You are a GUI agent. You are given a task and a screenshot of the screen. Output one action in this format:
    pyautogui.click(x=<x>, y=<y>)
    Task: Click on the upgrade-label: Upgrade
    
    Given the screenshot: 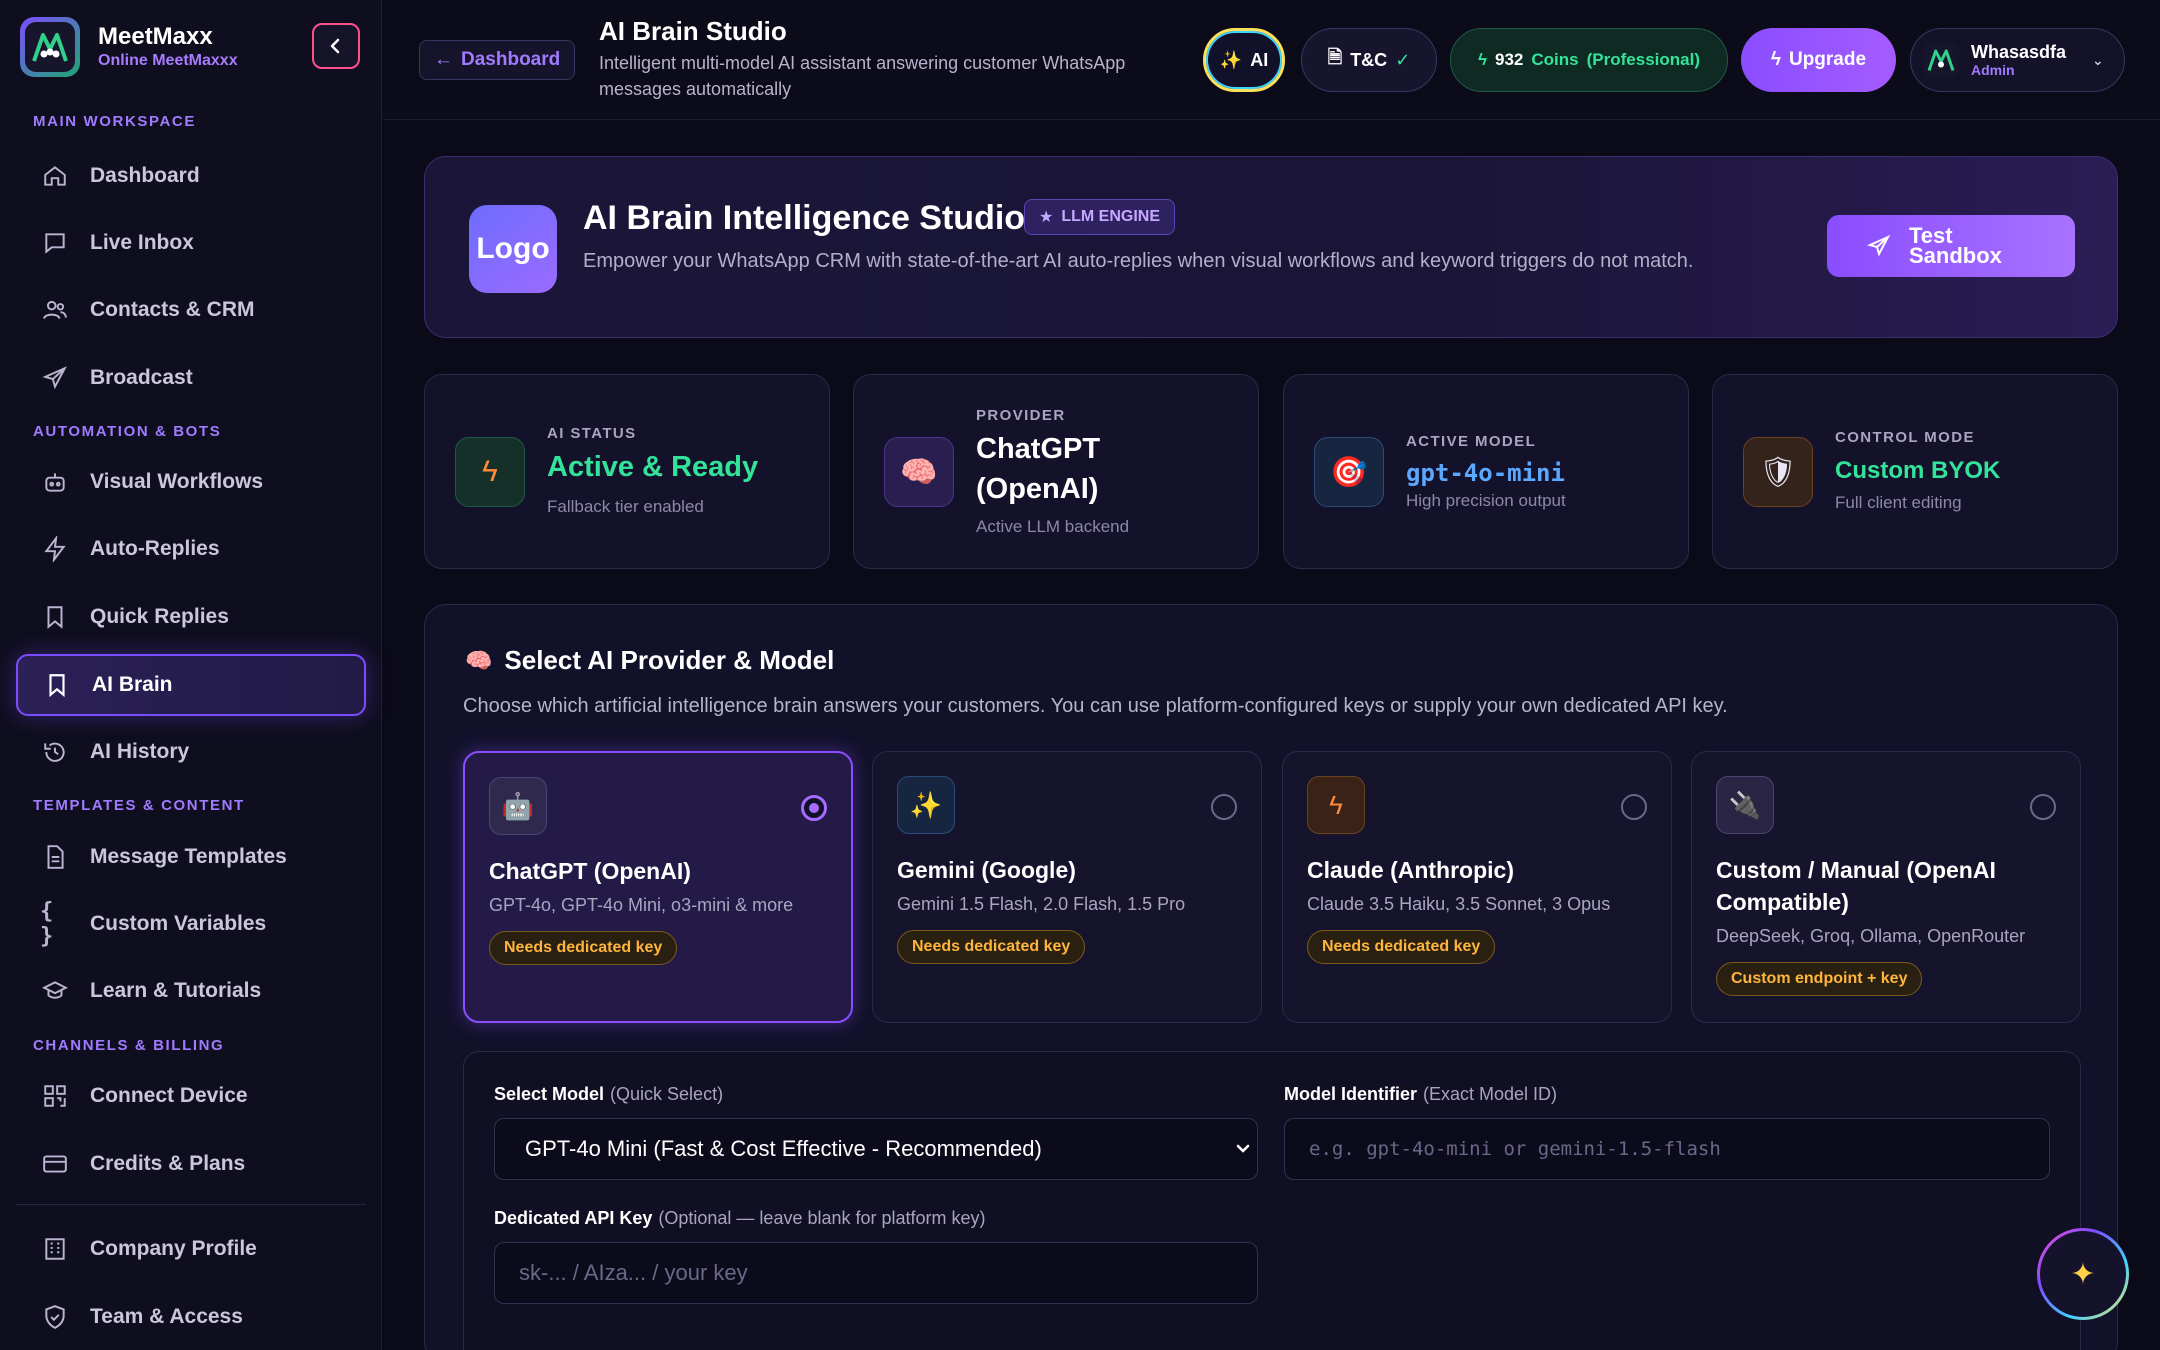 What is the action you would take?
    pyautogui.click(x=1827, y=59)
    